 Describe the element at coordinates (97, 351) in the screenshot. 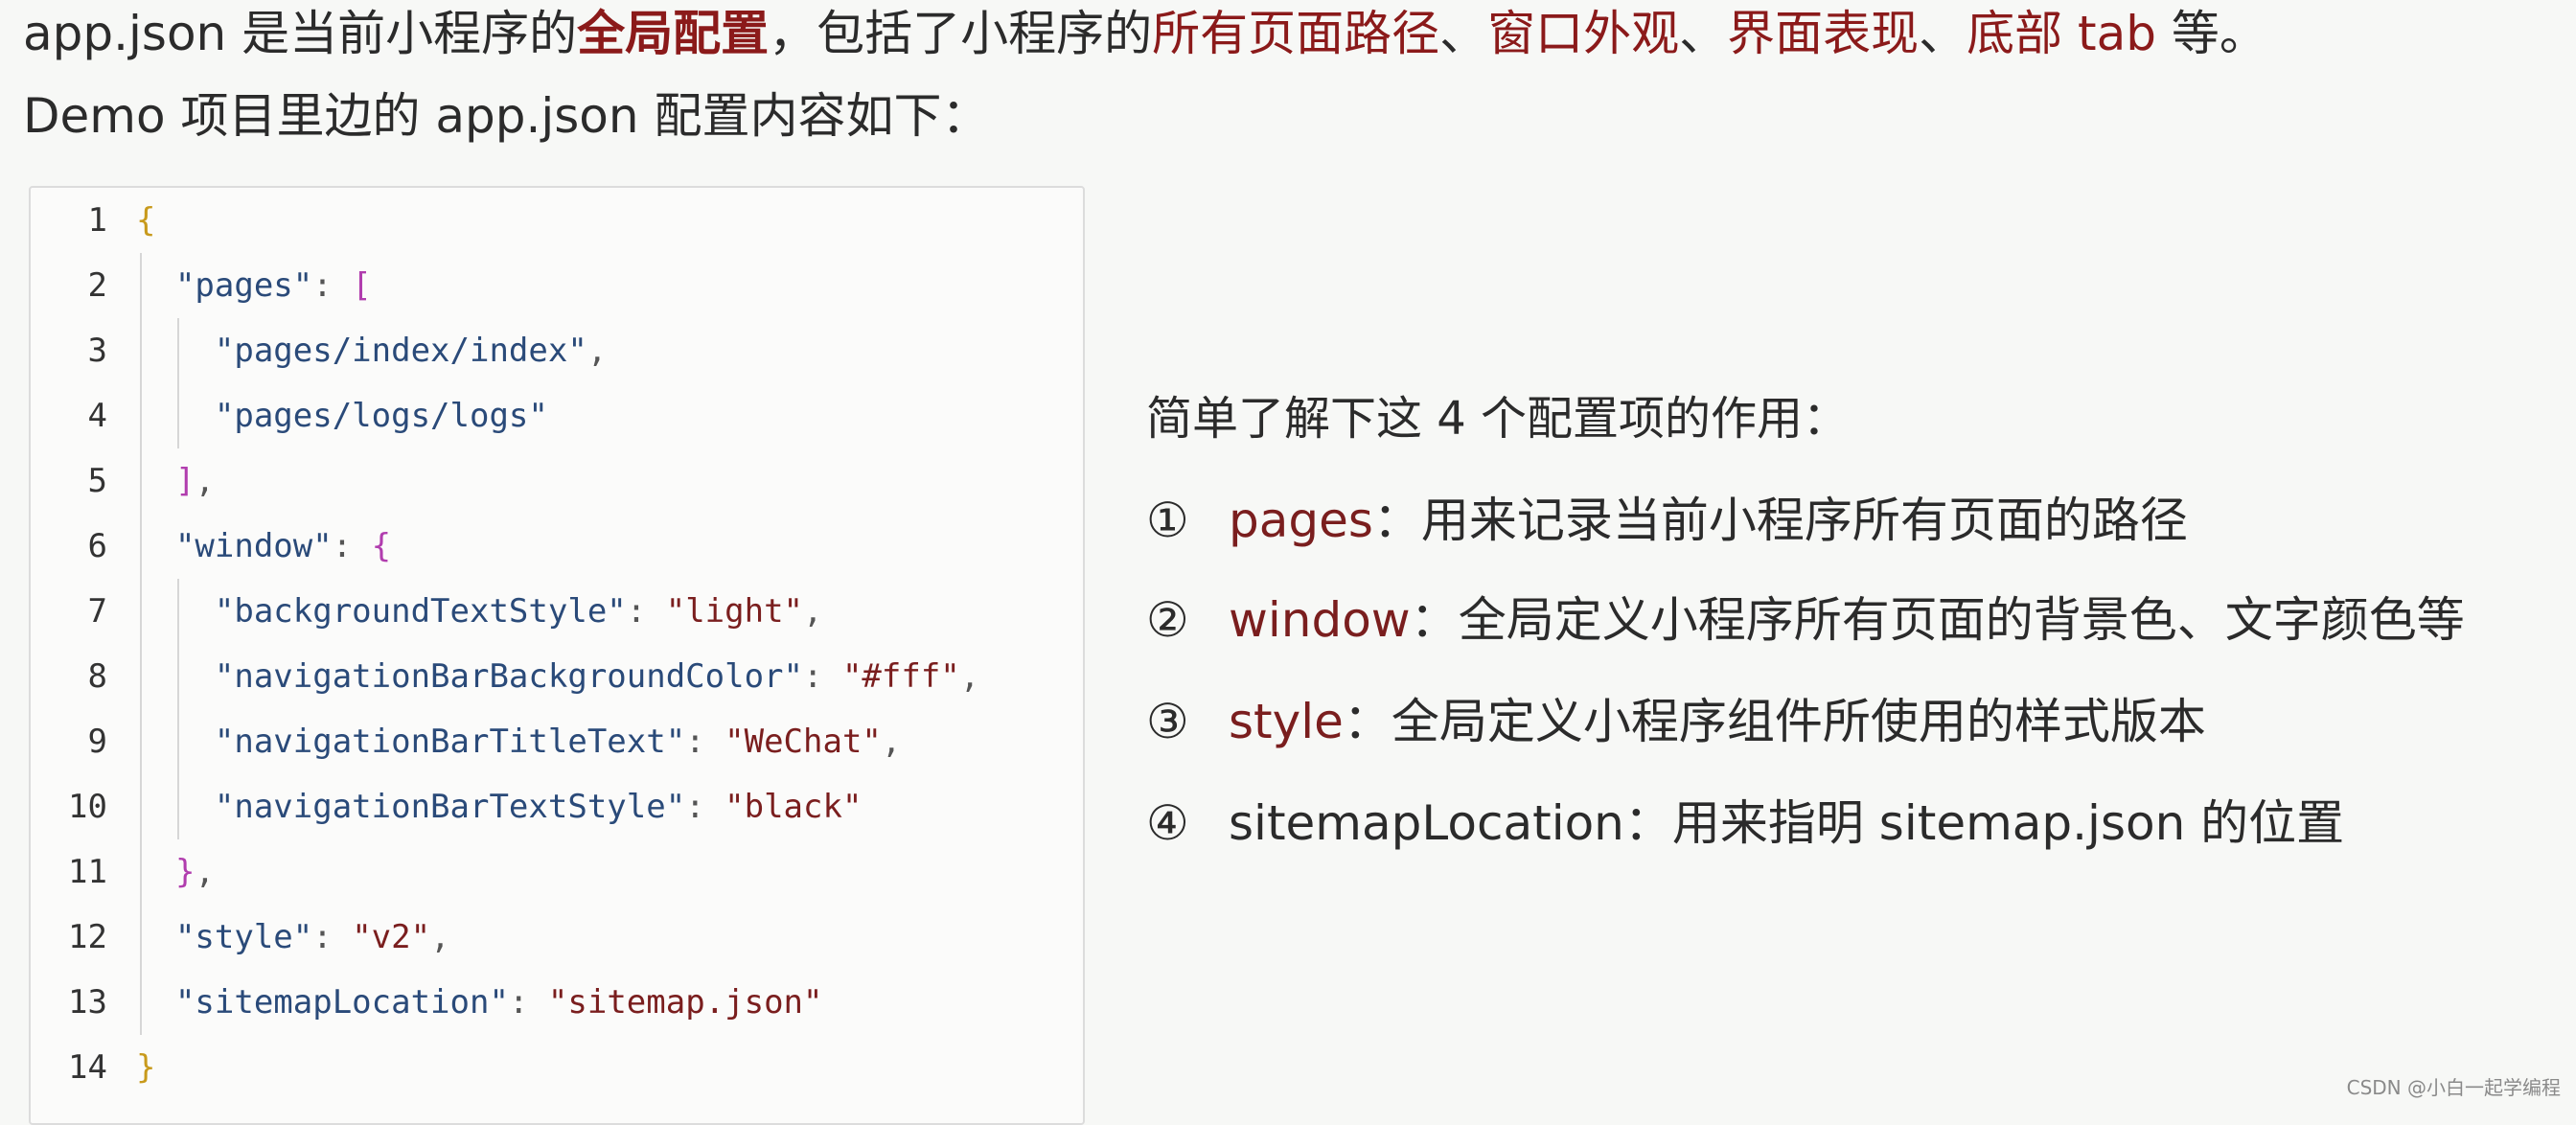

I see `line-number: 3` at that location.